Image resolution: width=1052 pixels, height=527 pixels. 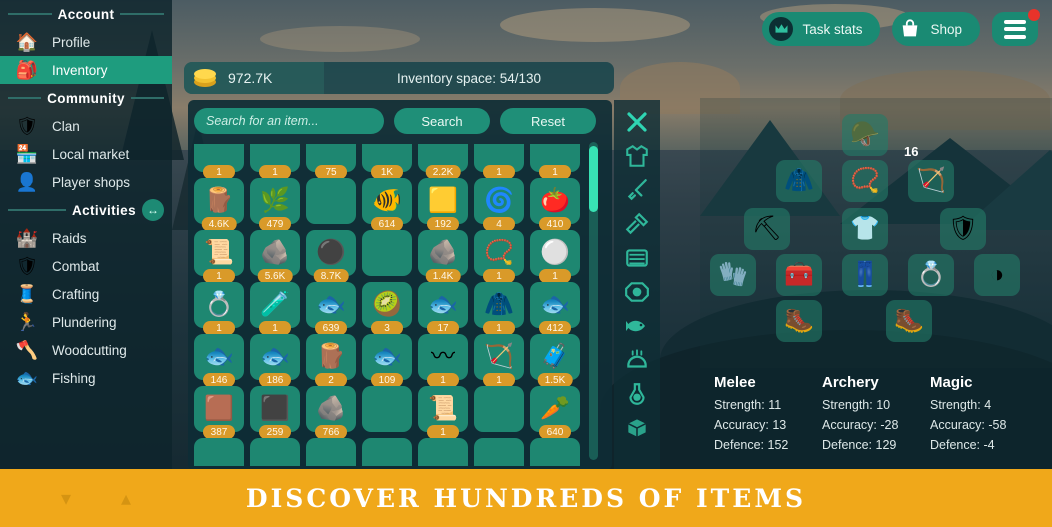 I want to click on category-filter-gems, so click(x=637, y=292).